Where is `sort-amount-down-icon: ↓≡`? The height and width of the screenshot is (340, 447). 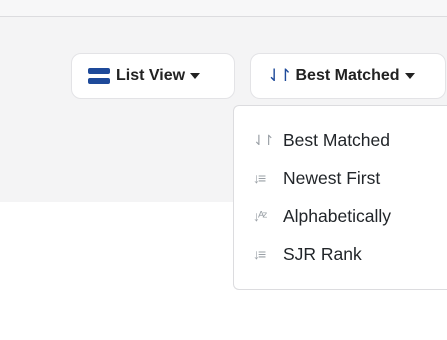
sort-amount-down-icon: ↓≡ is located at coordinates (259, 178).